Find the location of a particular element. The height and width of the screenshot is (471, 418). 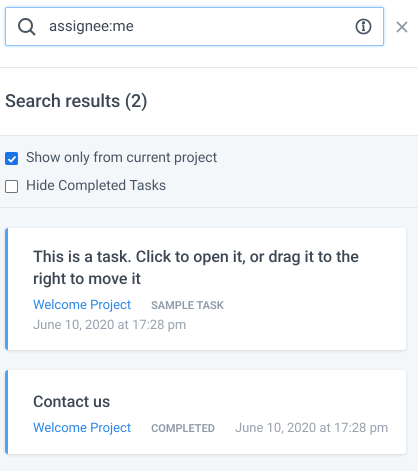

task-title: Contact us is located at coordinates (72, 402).